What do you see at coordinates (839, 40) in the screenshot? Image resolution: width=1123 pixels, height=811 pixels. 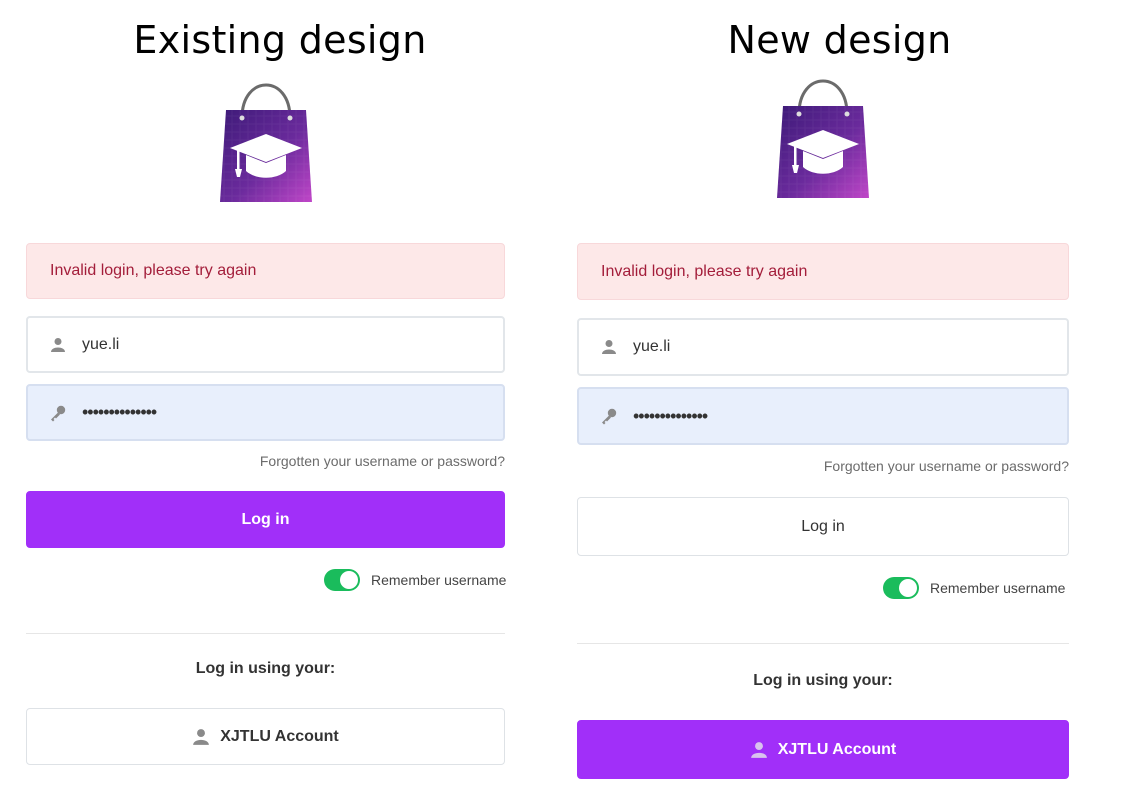 I see `panel-heading: New design` at bounding box center [839, 40].